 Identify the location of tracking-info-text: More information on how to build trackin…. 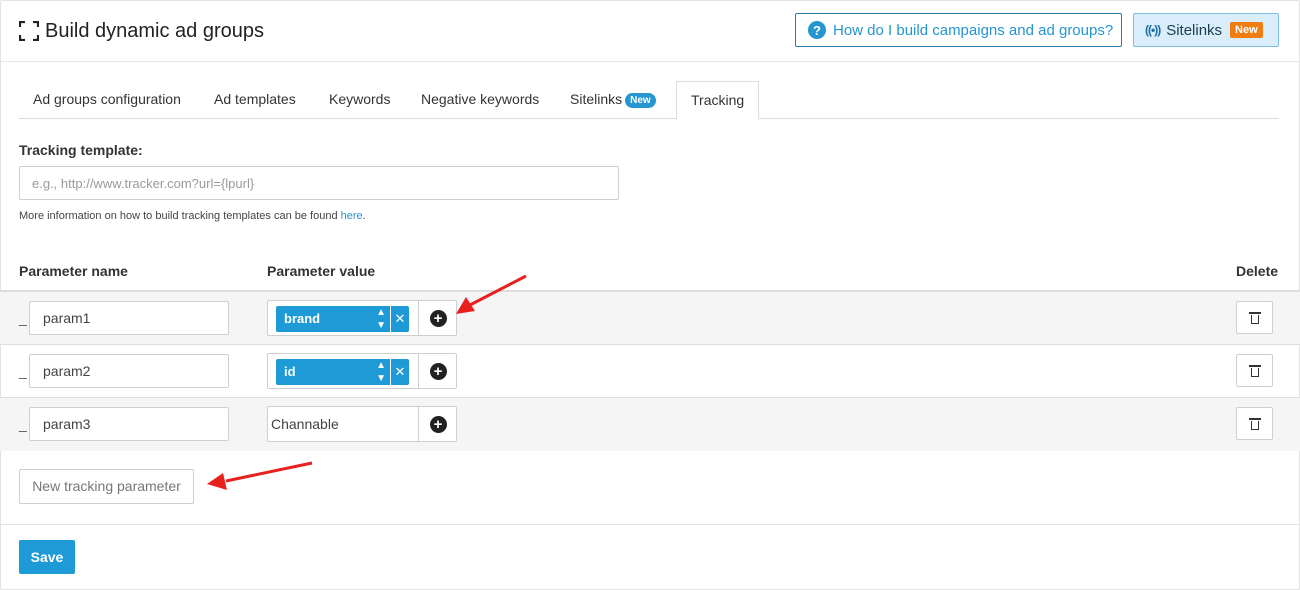
(192, 216).